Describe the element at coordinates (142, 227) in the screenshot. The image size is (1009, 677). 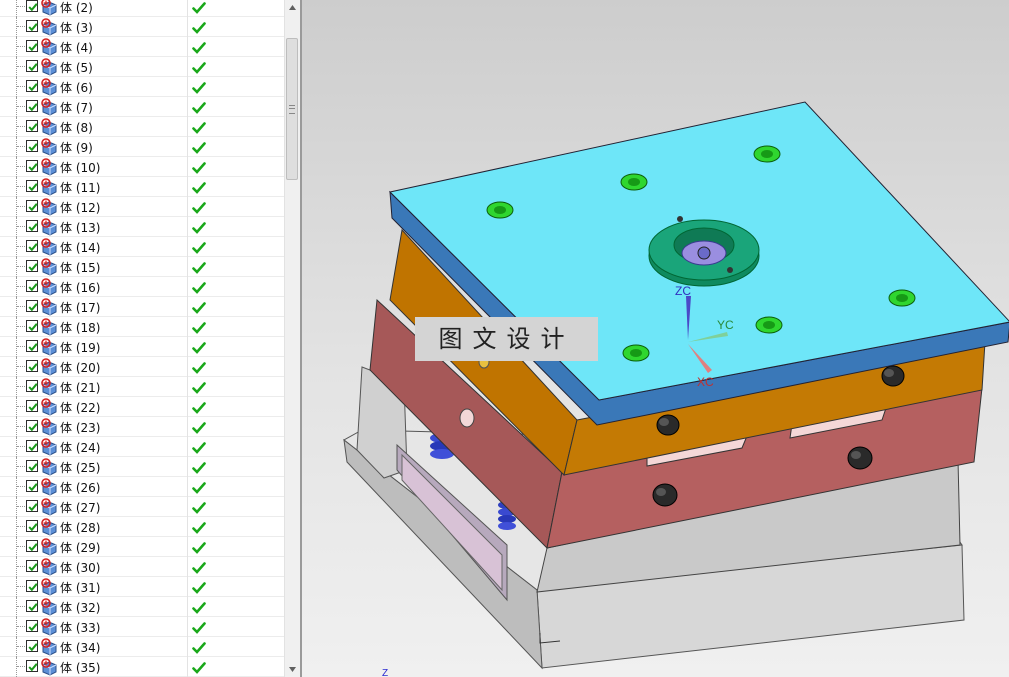
I see `tree-row: 体 (13)` at that location.